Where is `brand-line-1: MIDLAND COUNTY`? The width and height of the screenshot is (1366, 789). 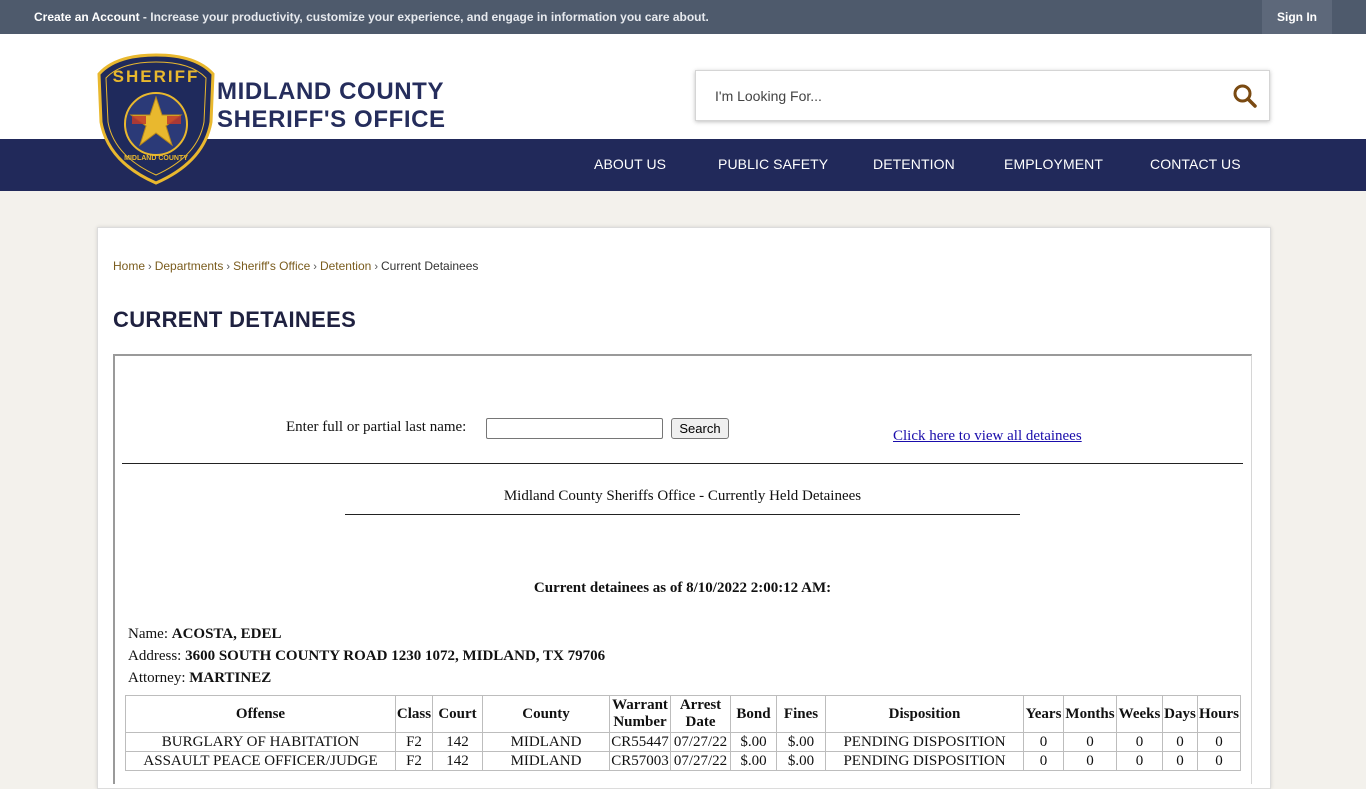
brand-line-1: MIDLAND COUNTY is located at coordinates (331, 91).